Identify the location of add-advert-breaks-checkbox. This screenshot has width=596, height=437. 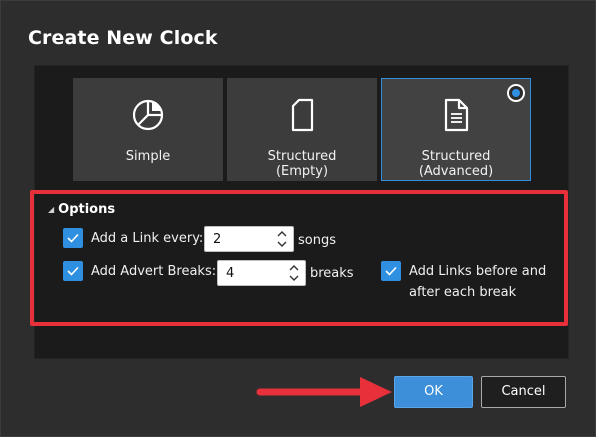
(73, 271).